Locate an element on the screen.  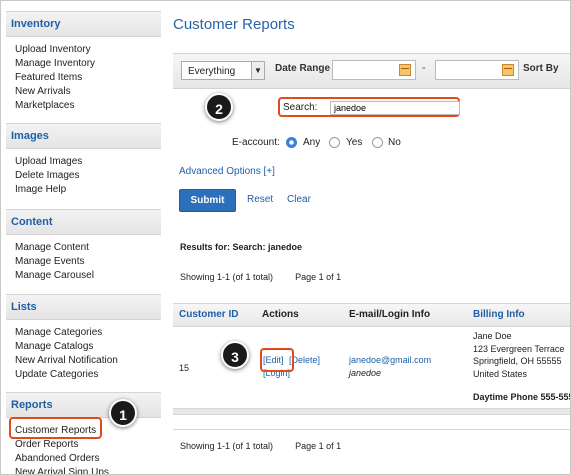
sidebar-item-upload-images: Upload Images is located at coordinates (88, 162).